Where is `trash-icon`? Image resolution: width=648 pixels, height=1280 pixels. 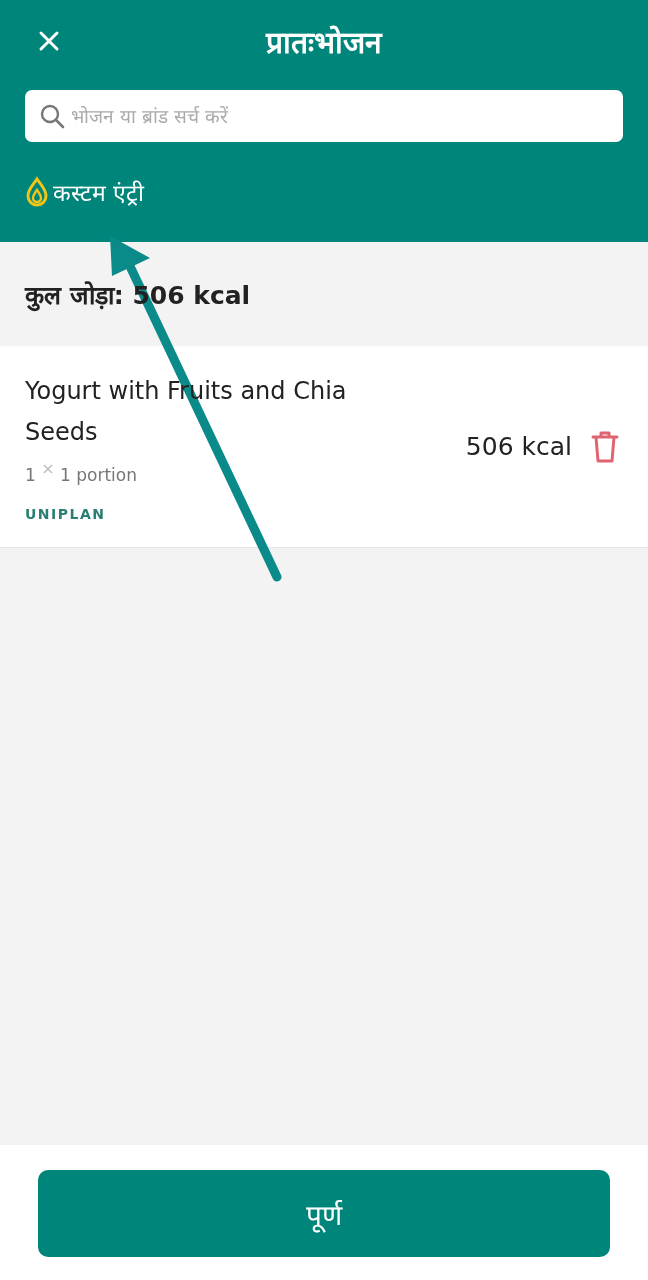
trash-icon is located at coordinates (605, 446).